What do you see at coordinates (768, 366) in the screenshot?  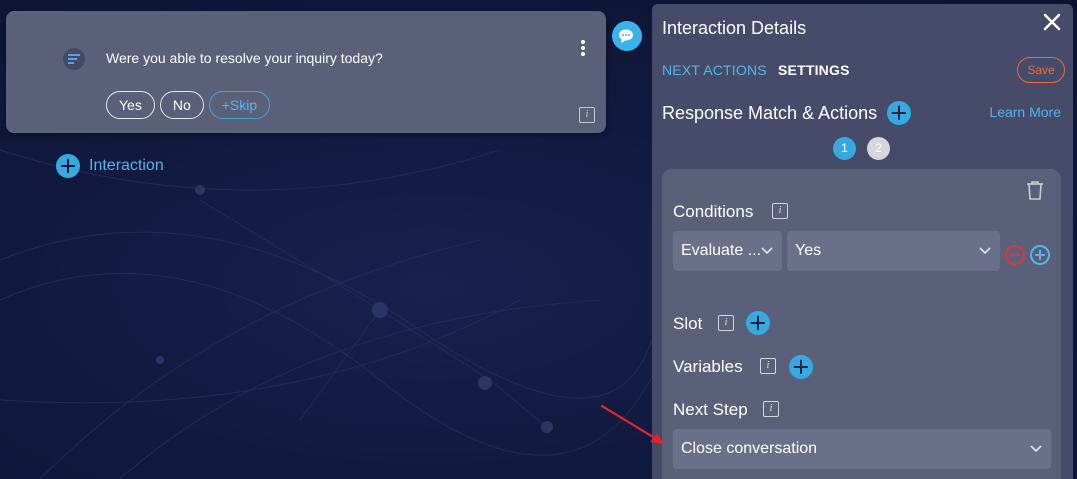 I see `variables-info-icon: i` at bounding box center [768, 366].